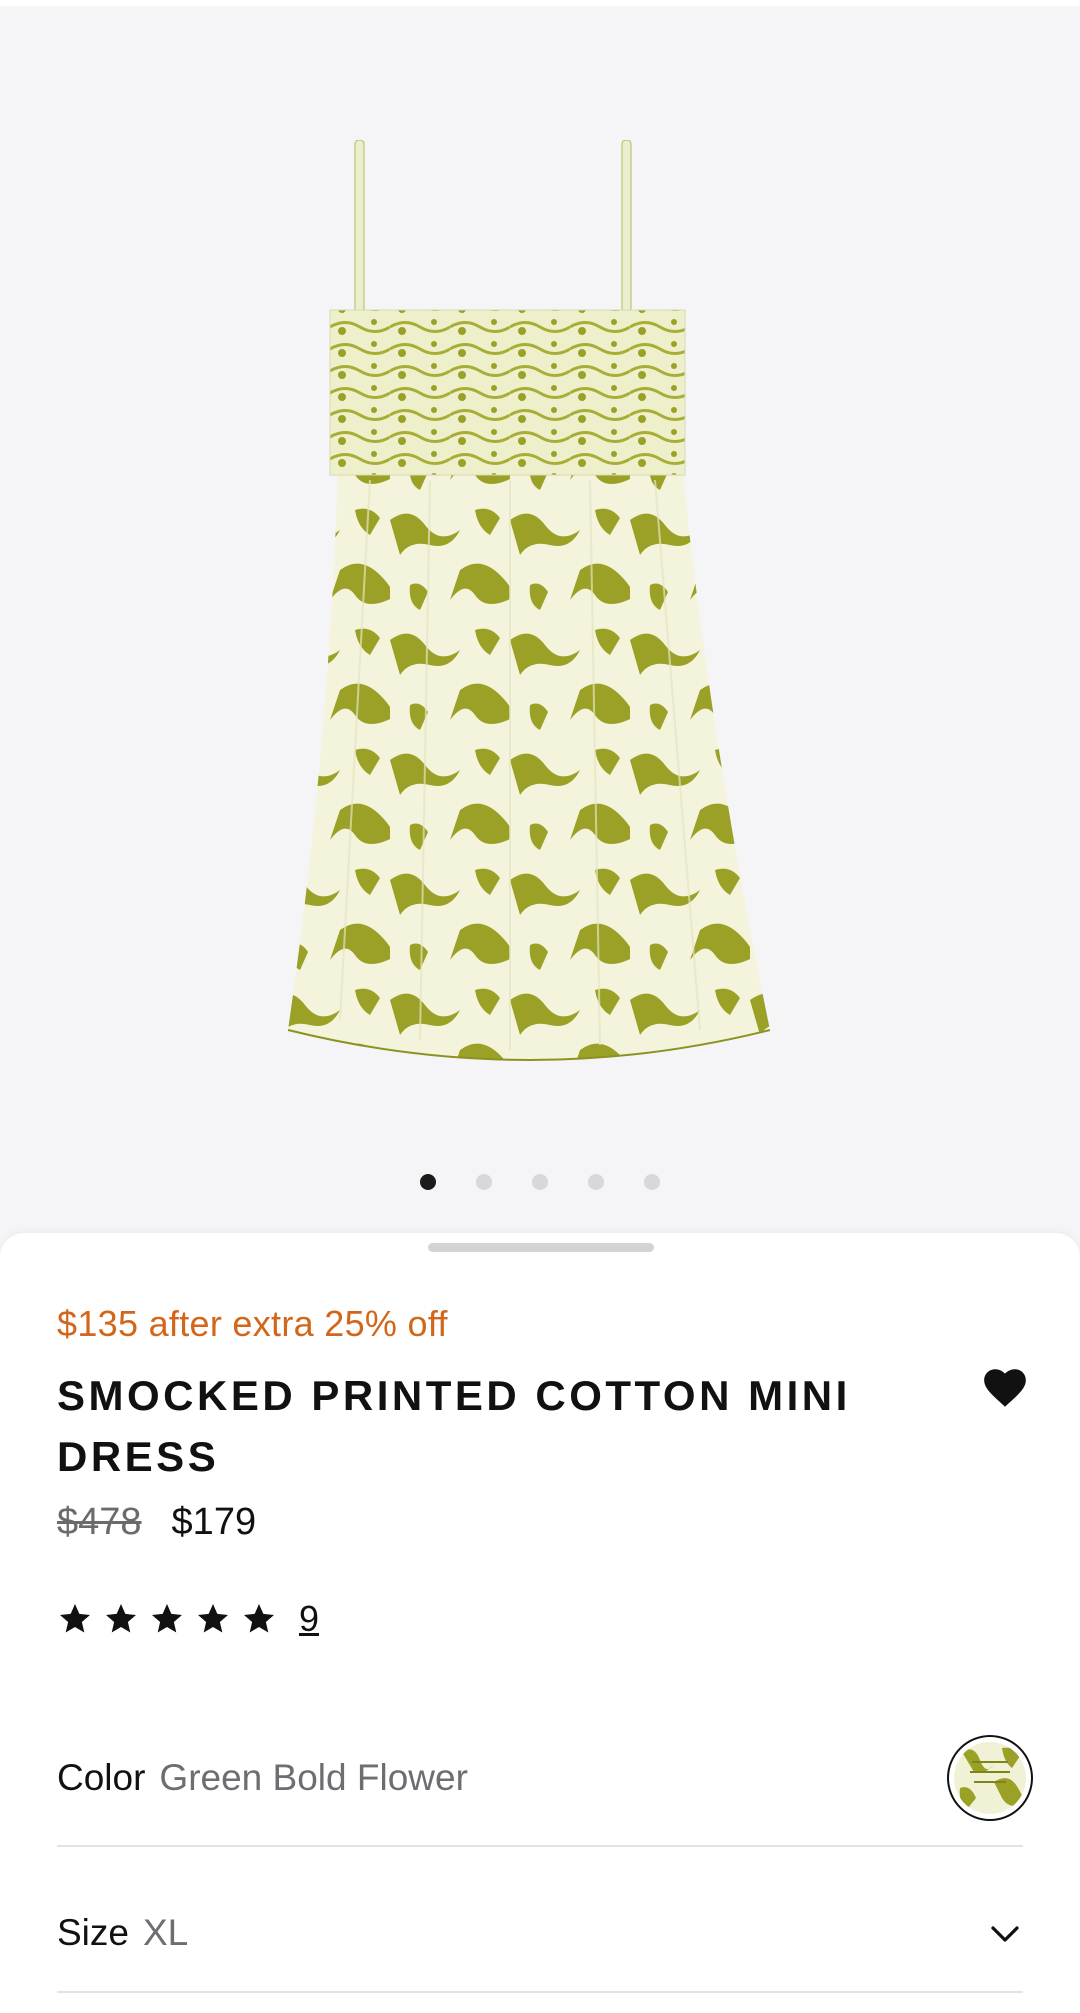 The height and width of the screenshot is (2013, 1080). I want to click on swatch-pattern, so click(990, 1778).